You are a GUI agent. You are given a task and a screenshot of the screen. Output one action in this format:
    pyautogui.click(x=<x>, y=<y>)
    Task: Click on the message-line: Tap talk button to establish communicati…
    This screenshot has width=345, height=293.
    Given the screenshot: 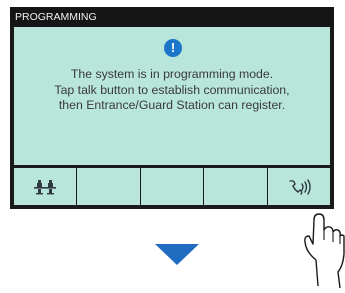 What is the action you would take?
    pyautogui.click(x=172, y=89)
    